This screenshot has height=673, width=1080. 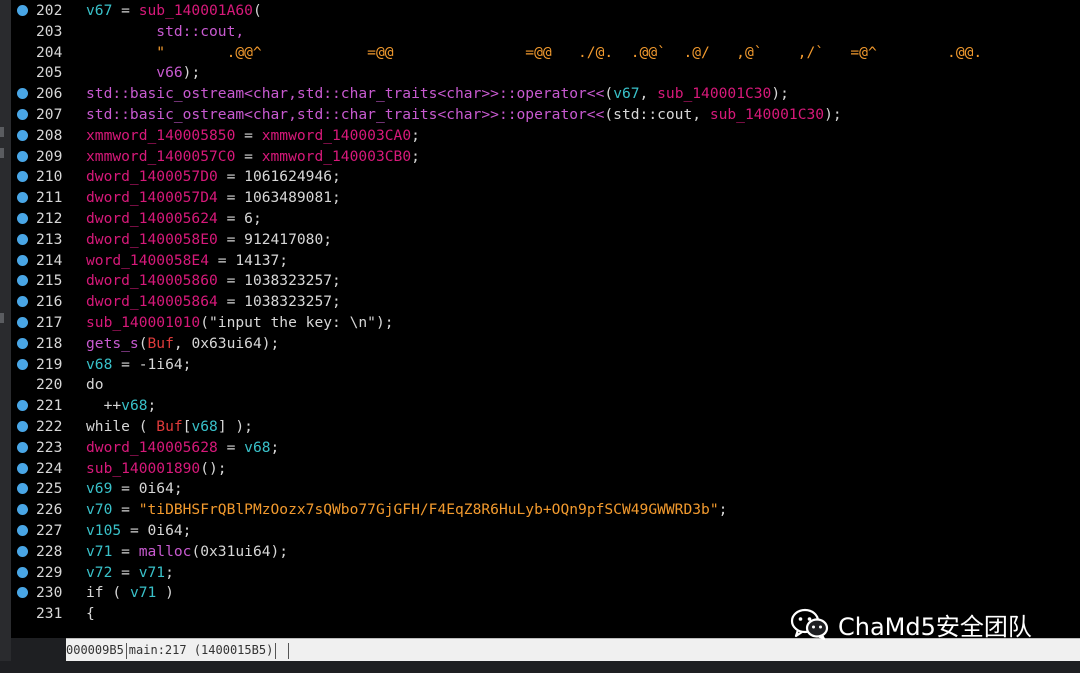 I want to click on code-token: ;, so click(x=275, y=447).